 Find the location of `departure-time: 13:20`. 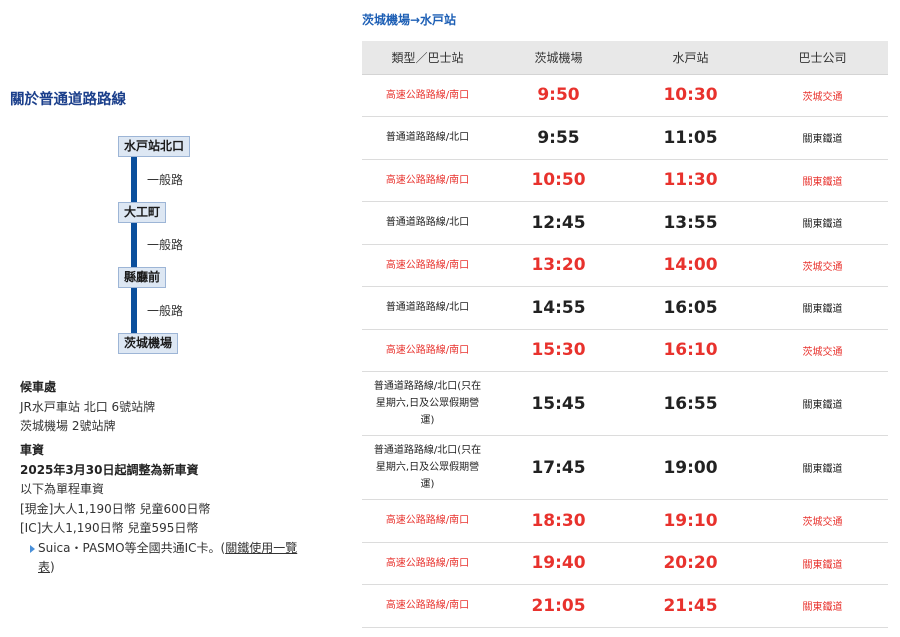

departure-time: 13:20 is located at coordinates (558, 265).